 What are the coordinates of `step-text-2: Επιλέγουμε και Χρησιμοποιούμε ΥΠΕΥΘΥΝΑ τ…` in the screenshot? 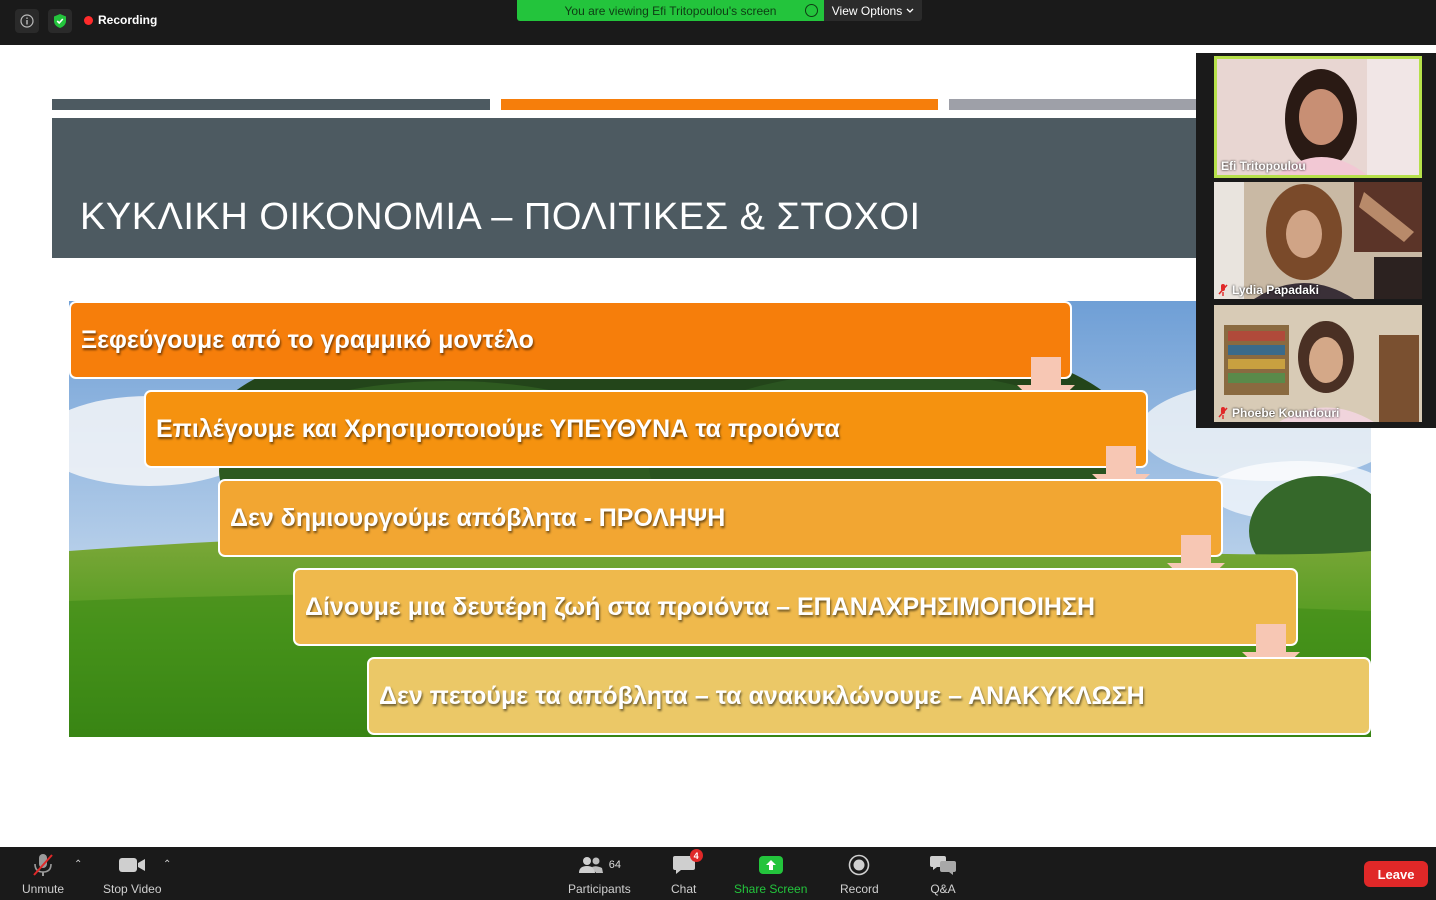 It's located at (498, 428).